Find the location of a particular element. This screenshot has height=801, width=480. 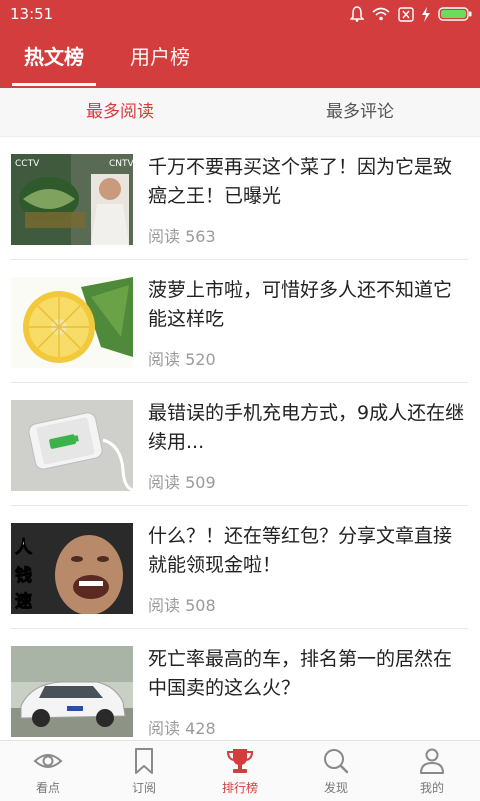

bookmark-icon is located at coordinates (144, 761).